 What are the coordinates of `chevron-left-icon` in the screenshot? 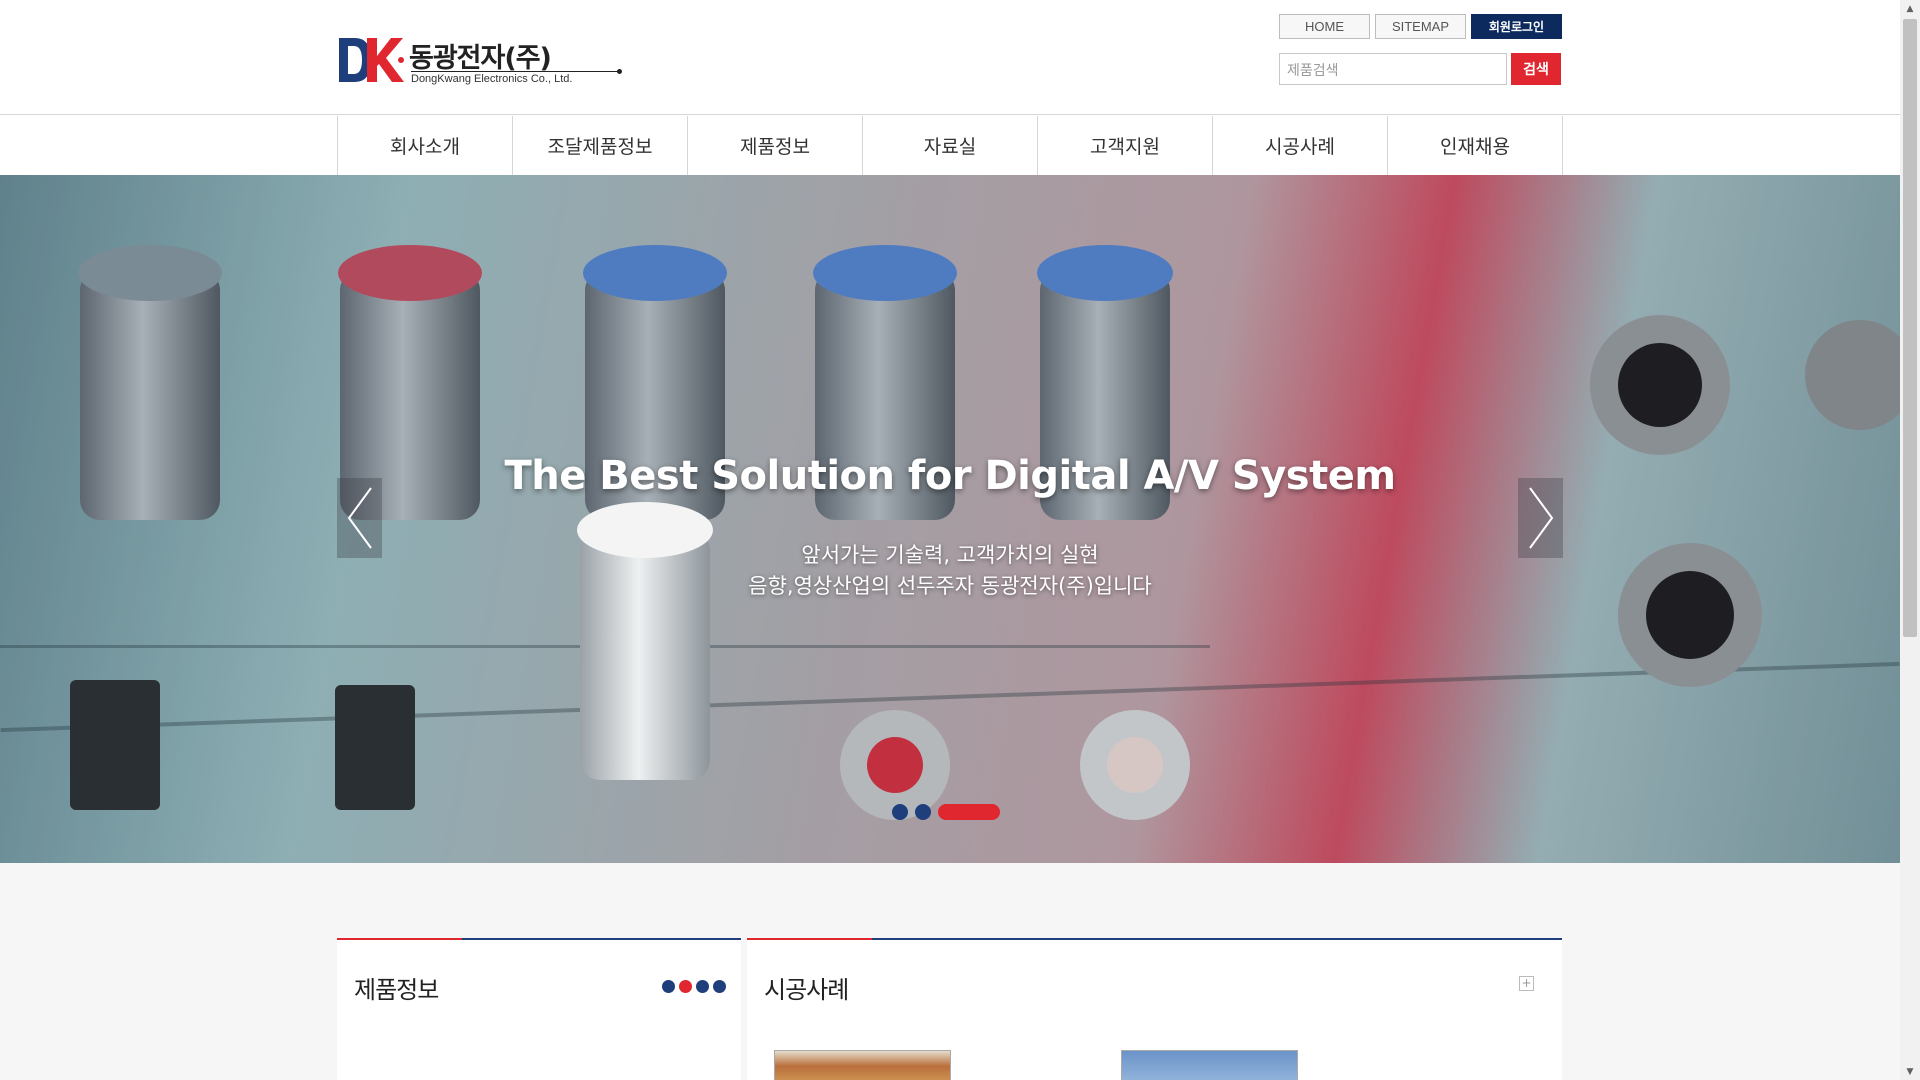 It's located at (359, 518).